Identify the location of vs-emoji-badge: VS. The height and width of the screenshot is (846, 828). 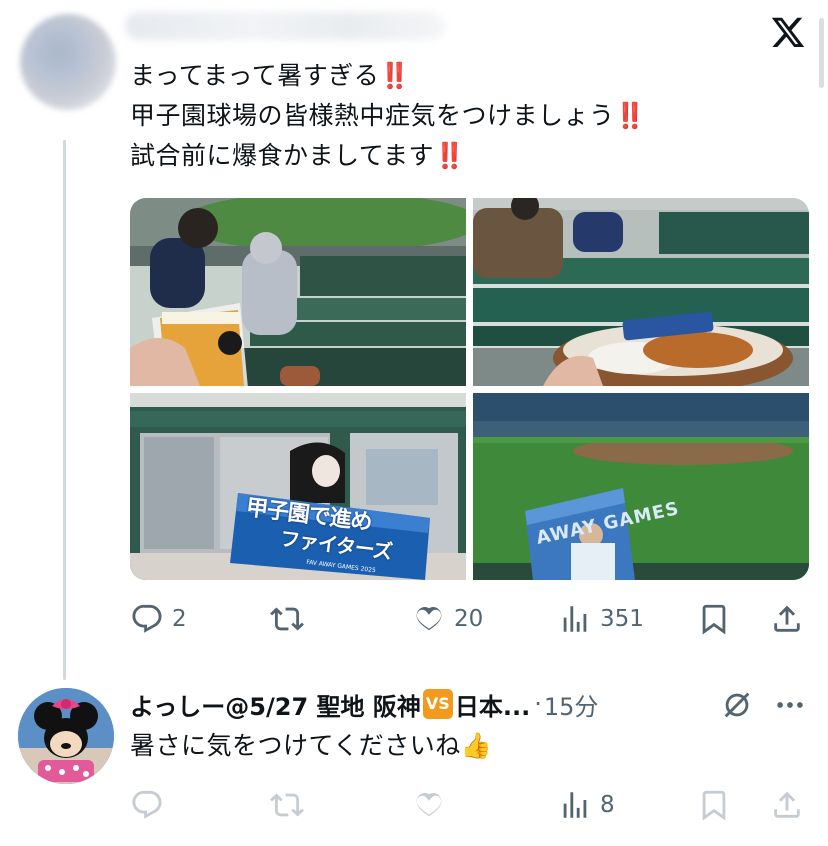
(437, 704).